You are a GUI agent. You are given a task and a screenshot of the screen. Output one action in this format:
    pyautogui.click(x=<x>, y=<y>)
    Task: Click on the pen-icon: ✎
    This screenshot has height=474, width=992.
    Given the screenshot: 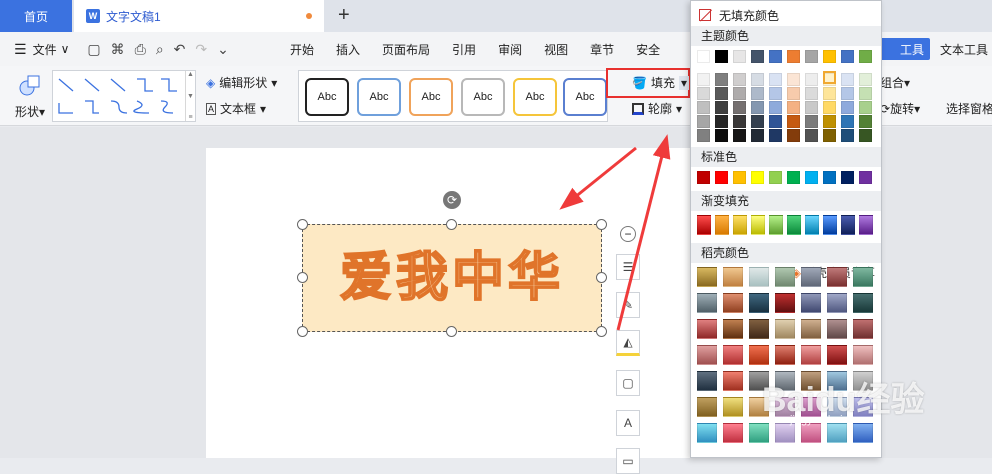 What is the action you would take?
    pyautogui.click(x=628, y=305)
    